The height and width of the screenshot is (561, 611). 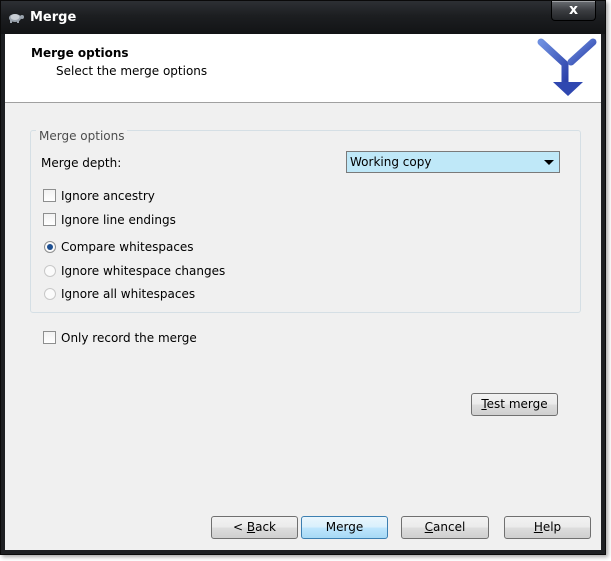 I want to click on cancel-button: Cancel, so click(x=445, y=527).